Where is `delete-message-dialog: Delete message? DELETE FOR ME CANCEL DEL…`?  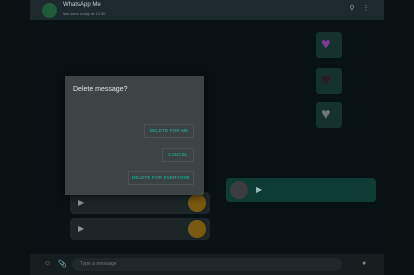 delete-message-dialog: Delete message? DELETE FOR ME CANCEL DEL… is located at coordinates (134, 135).